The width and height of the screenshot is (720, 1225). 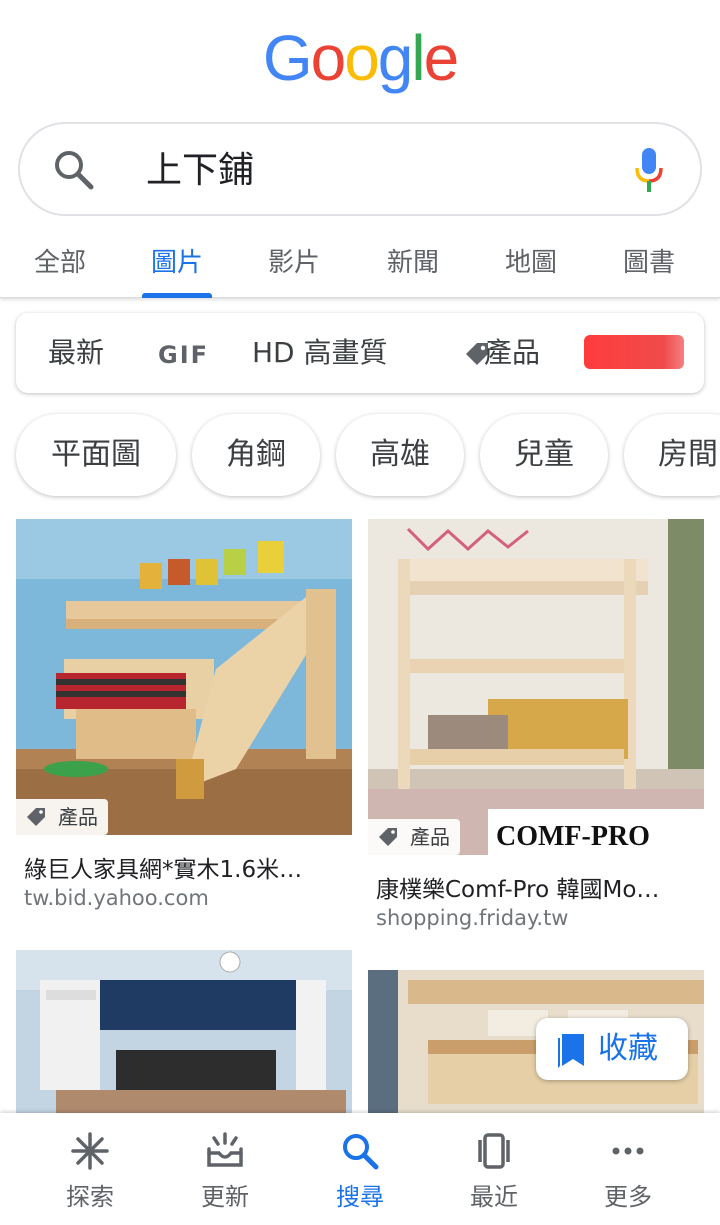 What do you see at coordinates (76, 353) in the screenshot?
I see `filter-latest: 最新` at bounding box center [76, 353].